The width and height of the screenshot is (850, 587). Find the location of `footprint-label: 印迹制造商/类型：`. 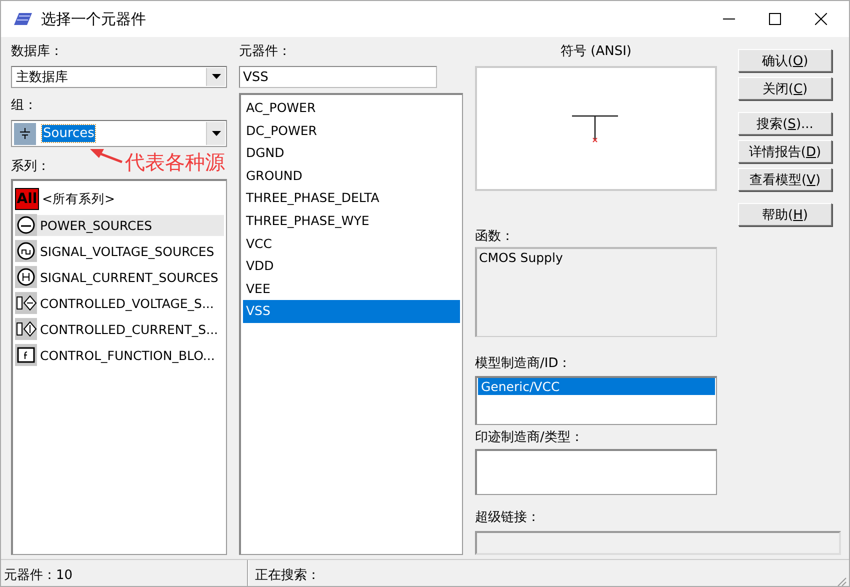

footprint-label: 印迹制造商/类型： is located at coordinates (529, 437).